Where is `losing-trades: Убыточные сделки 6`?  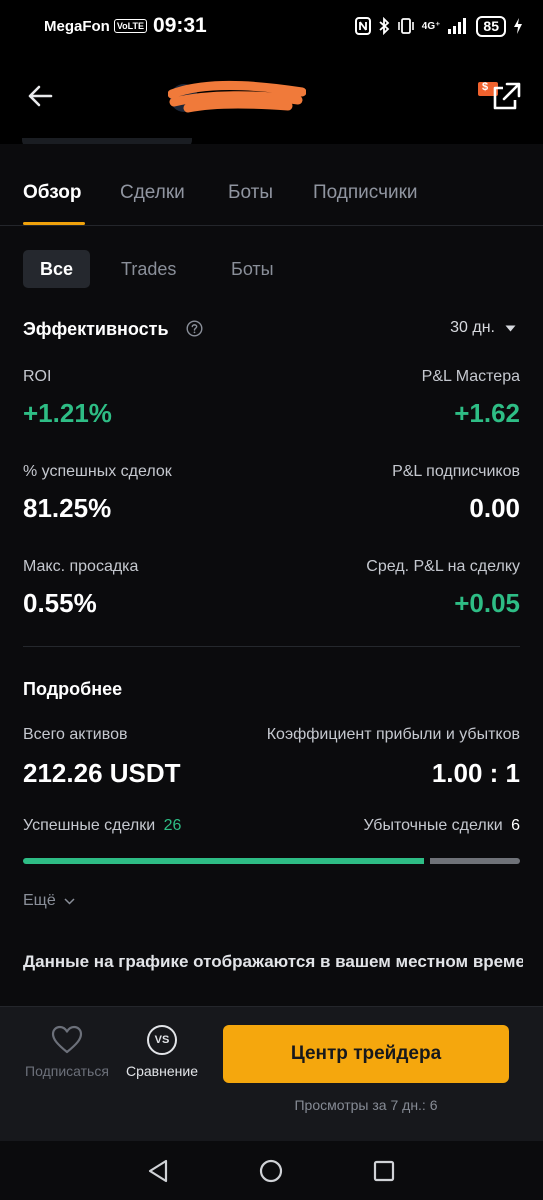 losing-trades: Убыточные сделки 6 is located at coordinates (441, 826).